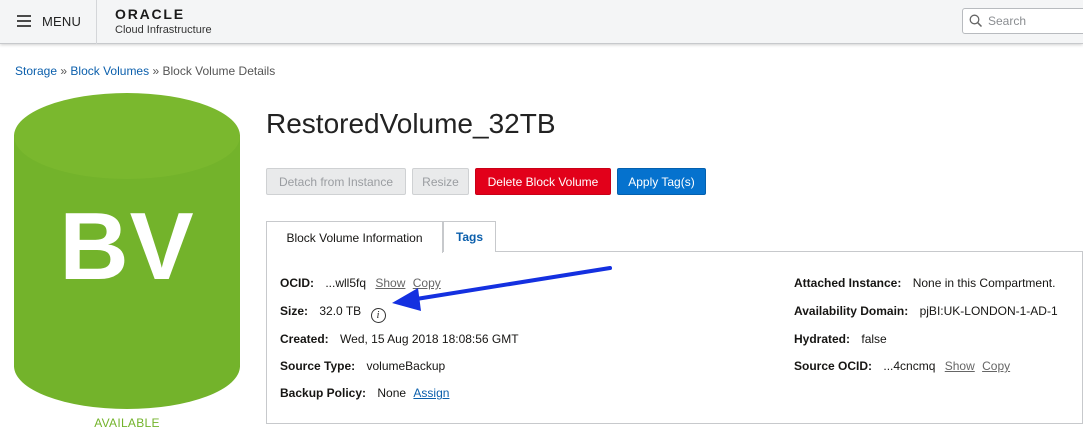 This screenshot has width=1083, height=433. What do you see at coordinates (318, 366) in the screenshot?
I see `source-type-label: Source Type:` at bounding box center [318, 366].